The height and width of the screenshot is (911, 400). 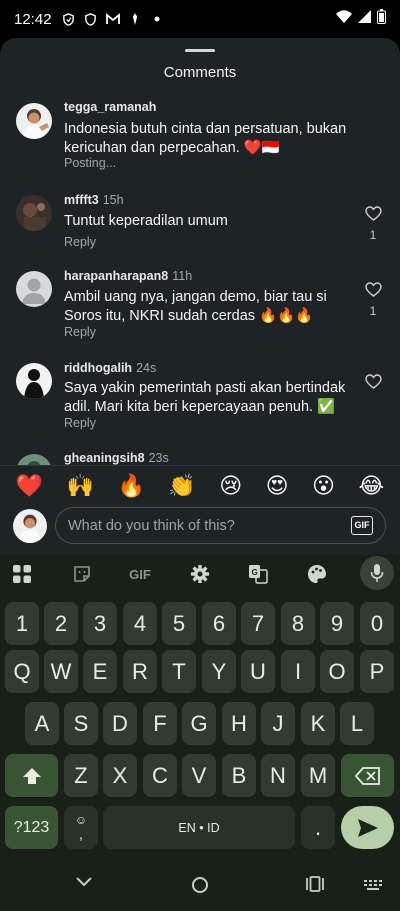 What do you see at coordinates (219, 623) in the screenshot?
I see `key-6: 6` at bounding box center [219, 623].